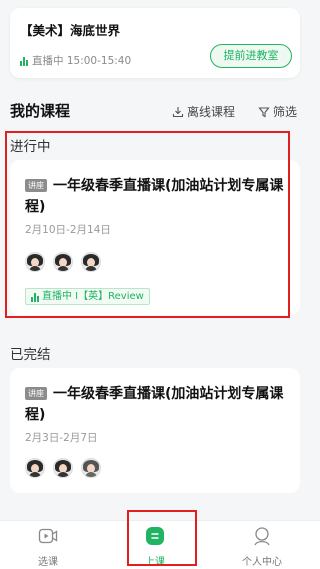 The height and width of the screenshot is (569, 320). What do you see at coordinates (61, 438) in the screenshot?
I see `course-date: 2月3日-2月7日` at bounding box center [61, 438].